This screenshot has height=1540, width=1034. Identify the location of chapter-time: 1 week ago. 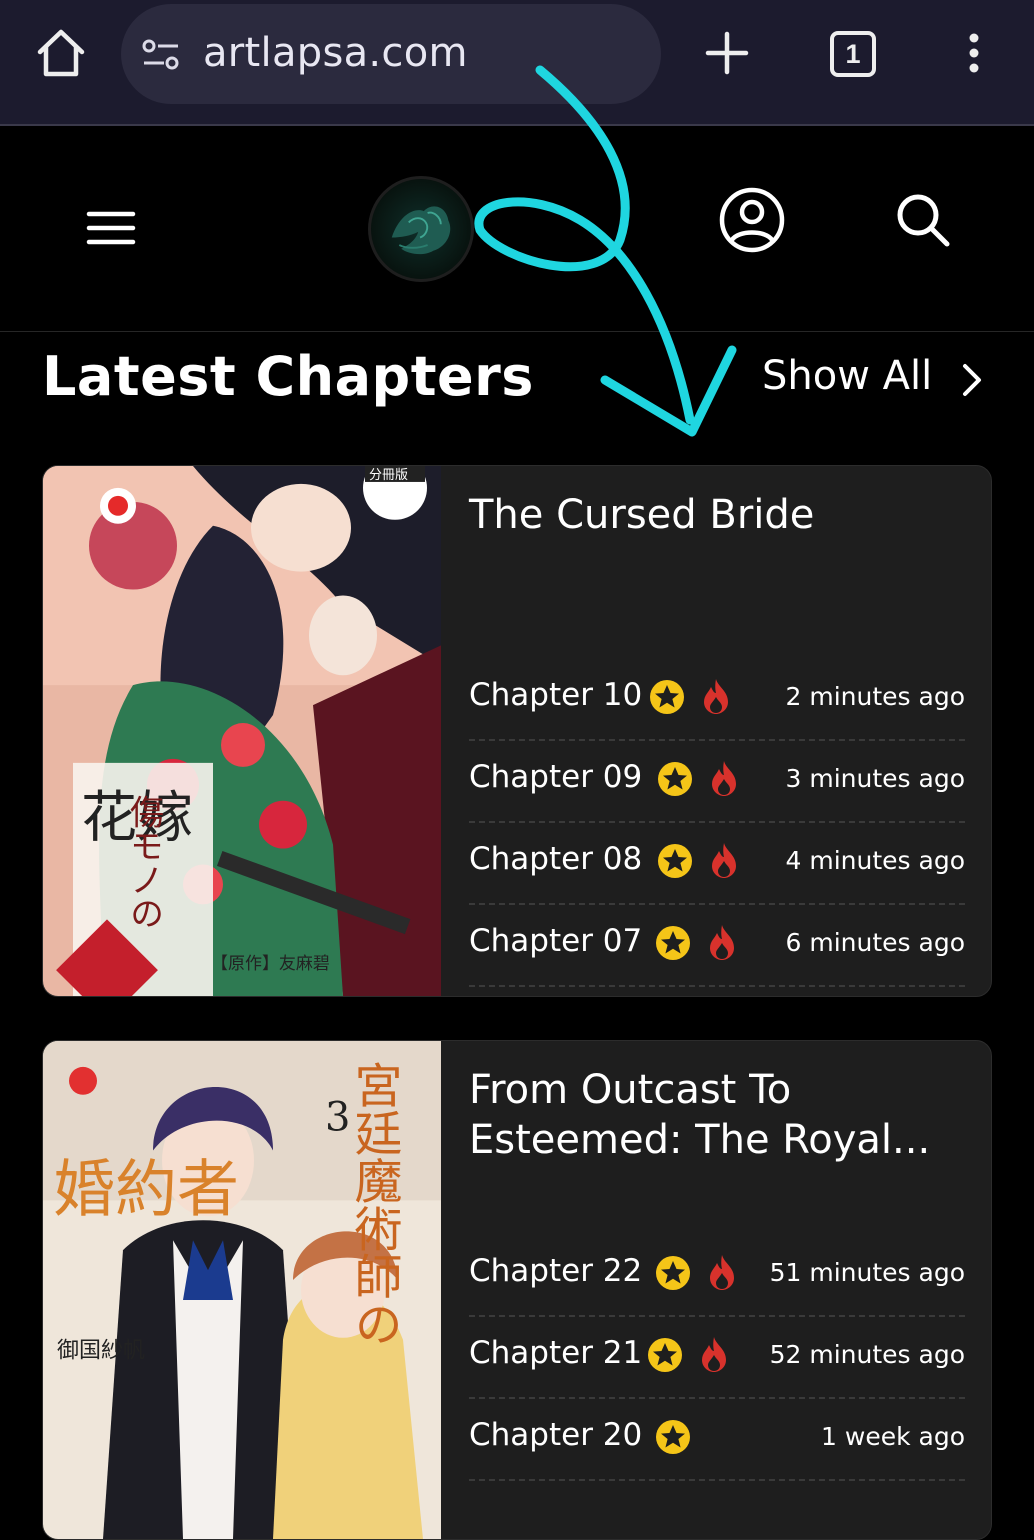
(893, 1436).